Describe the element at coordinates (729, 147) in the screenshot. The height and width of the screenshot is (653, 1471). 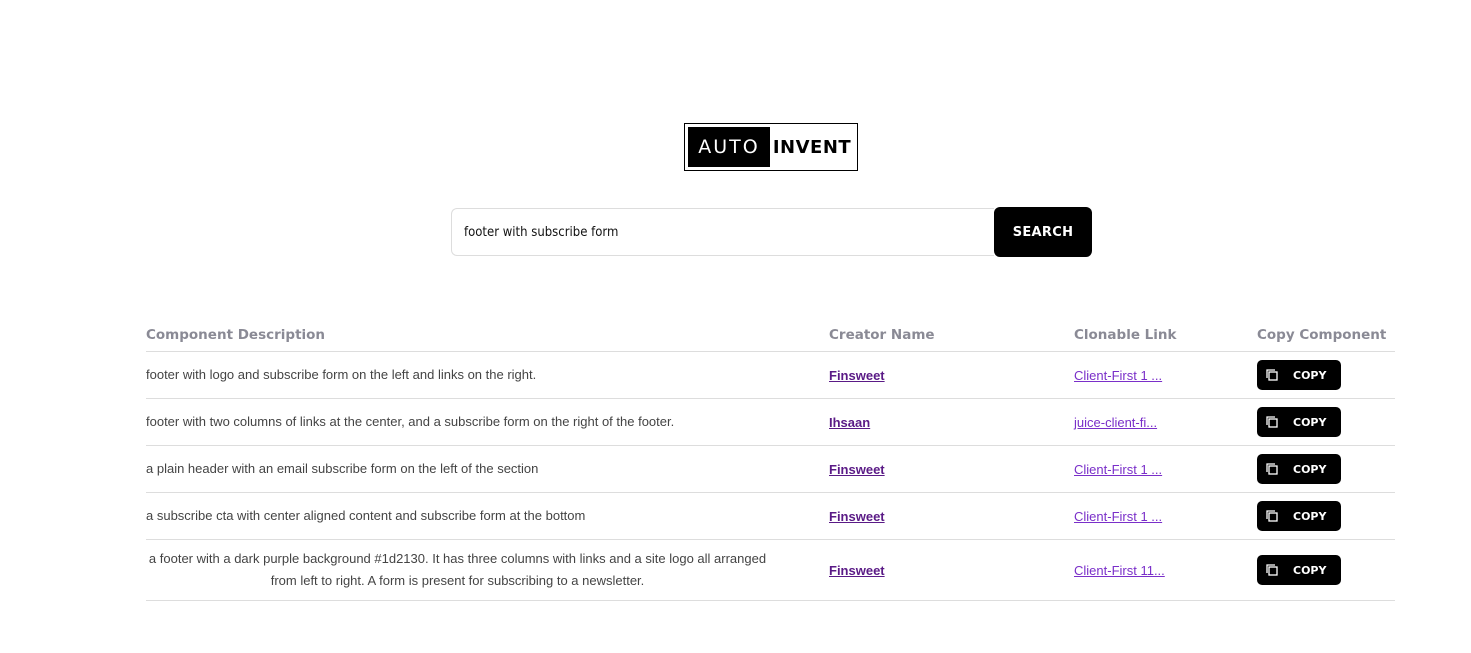
I see `logo-auto-text: AUTO` at that location.